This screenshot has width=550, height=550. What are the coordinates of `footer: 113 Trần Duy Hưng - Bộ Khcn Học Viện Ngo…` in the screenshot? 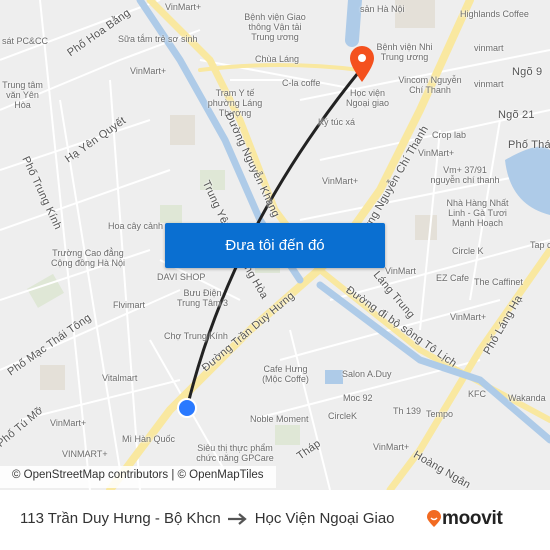 It's located at (275, 520).